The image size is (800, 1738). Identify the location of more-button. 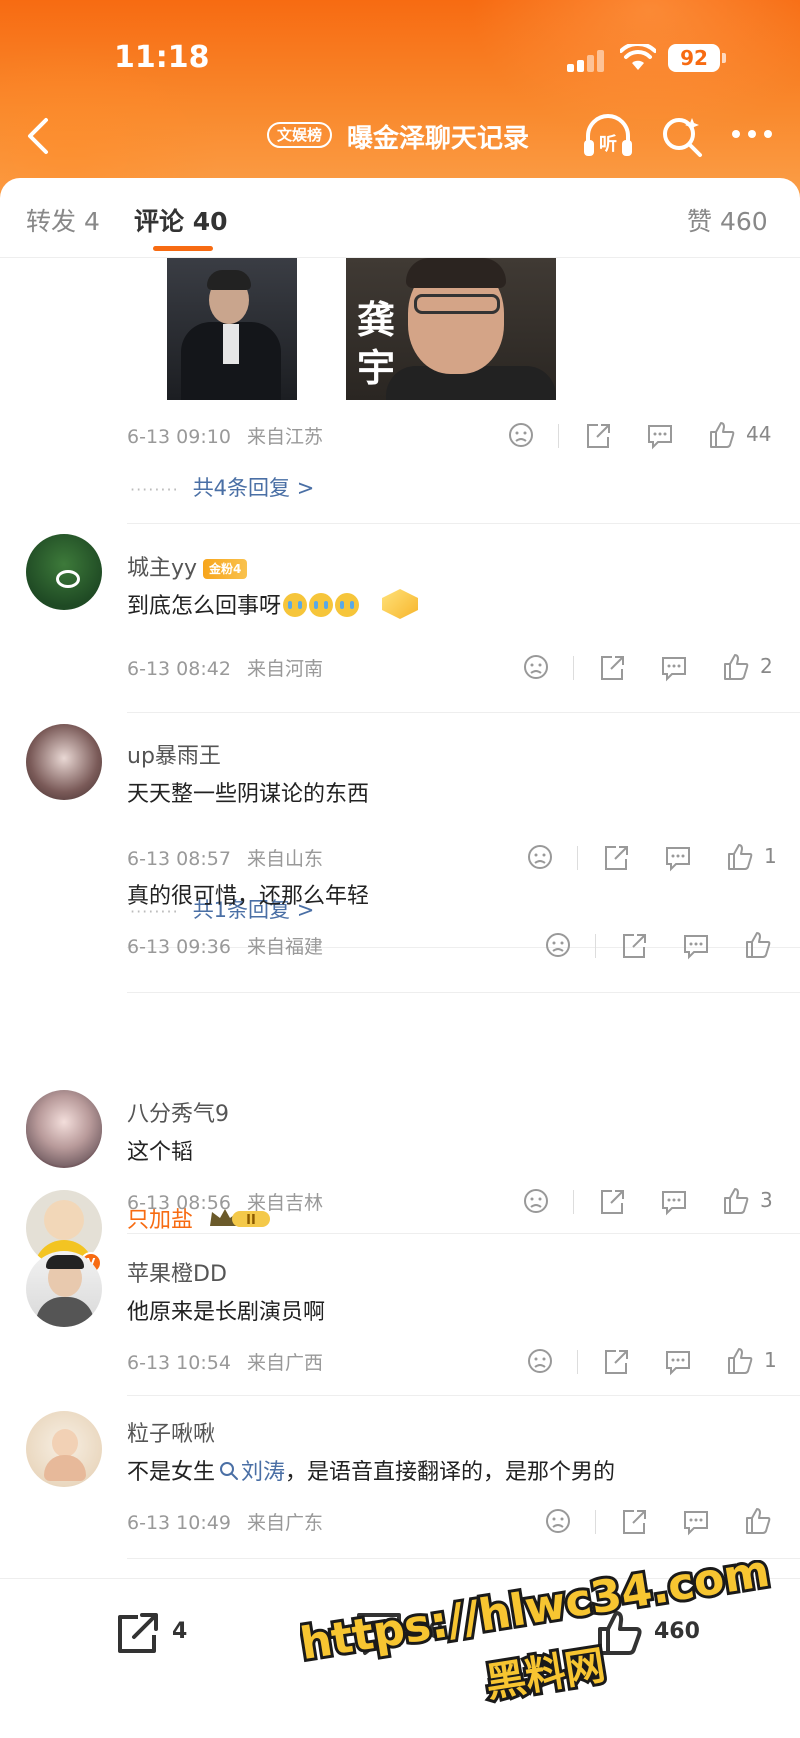
(752, 134).